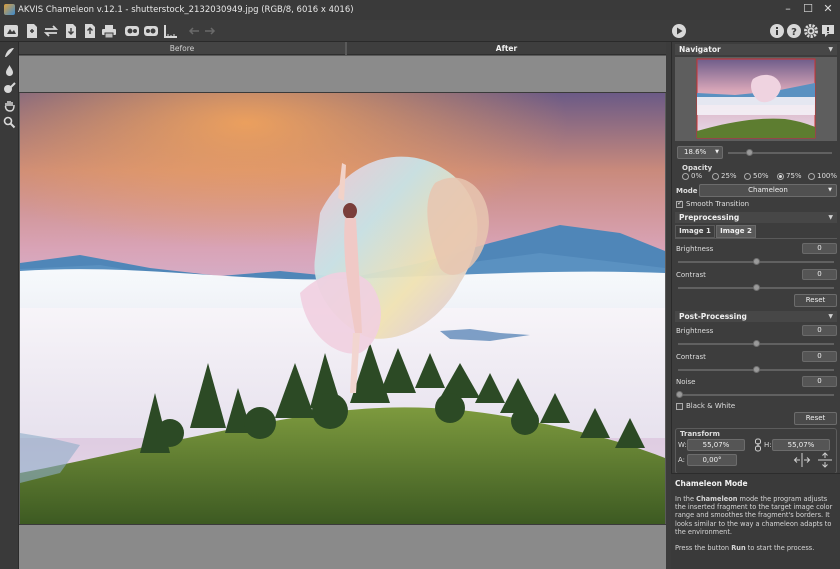  What do you see at coordinates (828, 31) in the screenshot?
I see `notification-icon` at bounding box center [828, 31].